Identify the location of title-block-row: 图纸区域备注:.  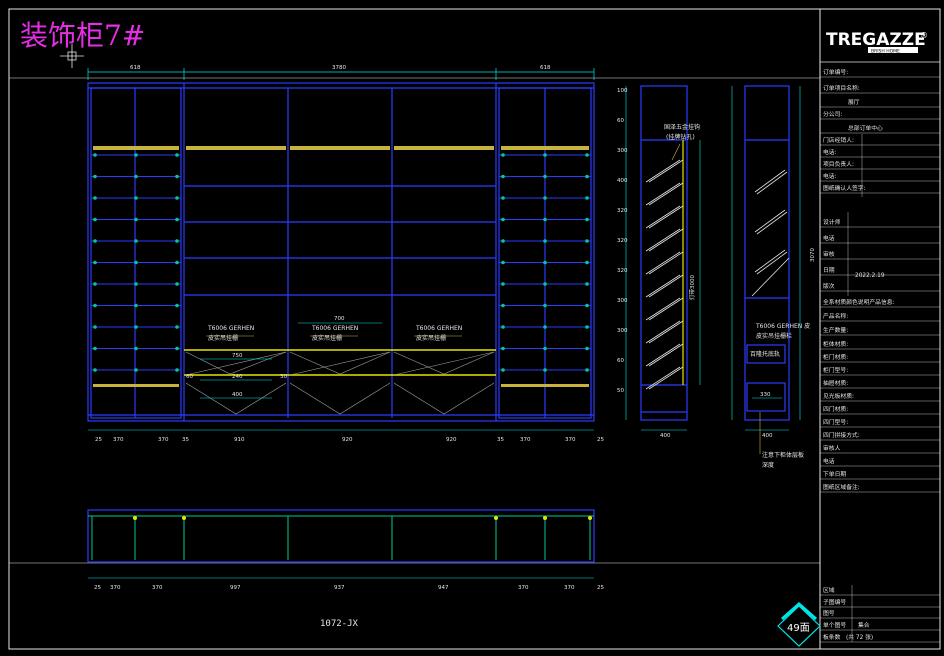
(841, 487).